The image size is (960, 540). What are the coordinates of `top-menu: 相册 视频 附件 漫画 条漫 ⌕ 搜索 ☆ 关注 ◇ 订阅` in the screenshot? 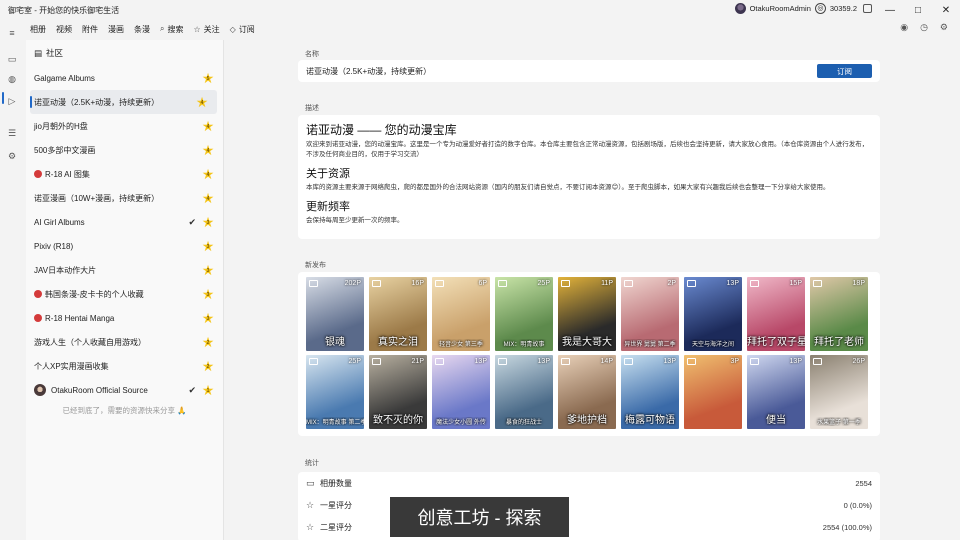 It's located at (142, 29).